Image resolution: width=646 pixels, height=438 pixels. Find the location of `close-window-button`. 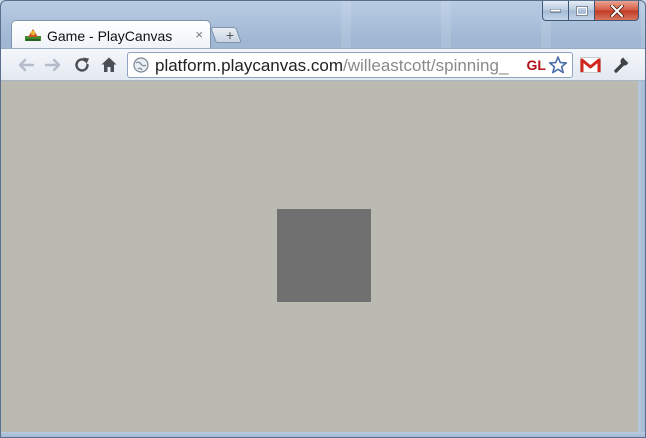

close-window-button is located at coordinates (617, 11).